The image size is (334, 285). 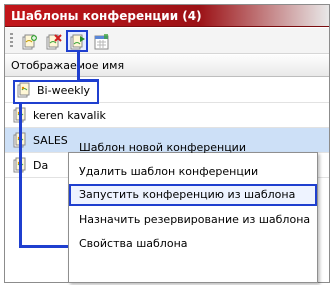 What do you see at coordinates (193, 244) in the screenshot?
I see `menu-item-template-properties: Свойства шаблона` at bounding box center [193, 244].